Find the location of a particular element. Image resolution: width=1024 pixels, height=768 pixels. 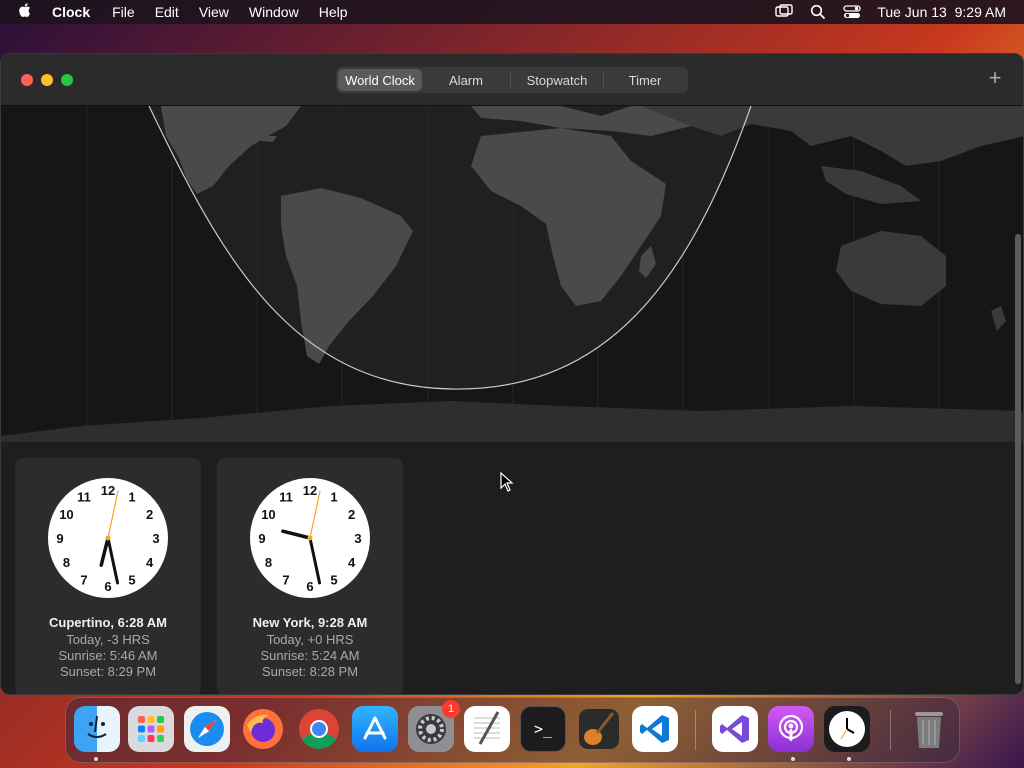

apple-menu-icon is located at coordinates (27, 12).